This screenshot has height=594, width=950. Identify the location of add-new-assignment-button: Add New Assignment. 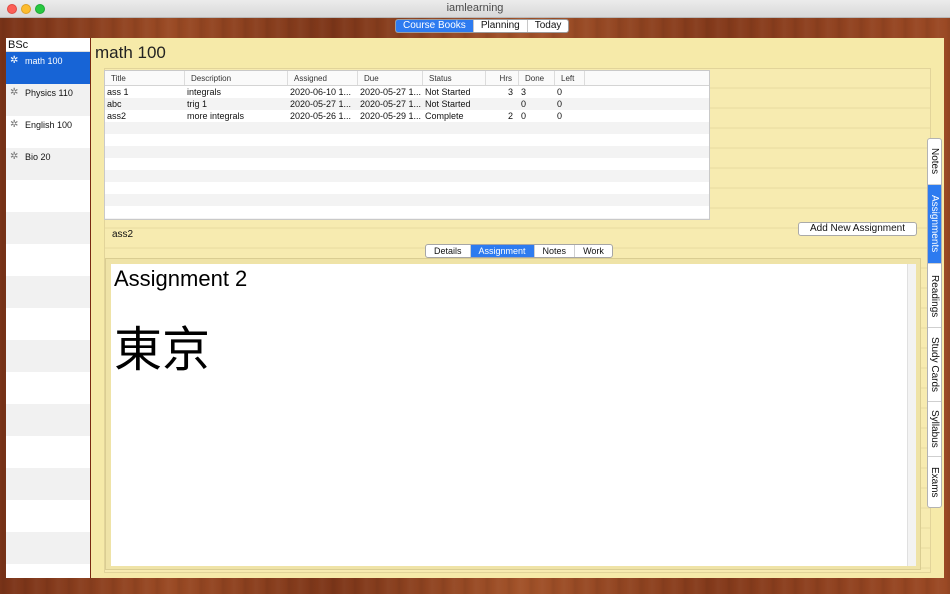
(857, 229).